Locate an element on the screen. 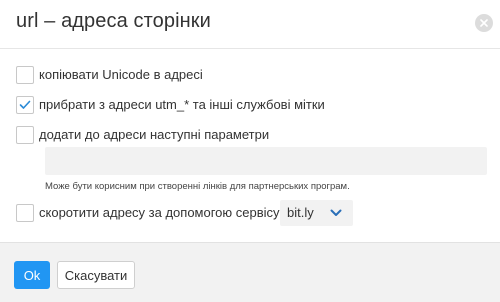  close-icon is located at coordinates (484, 23).